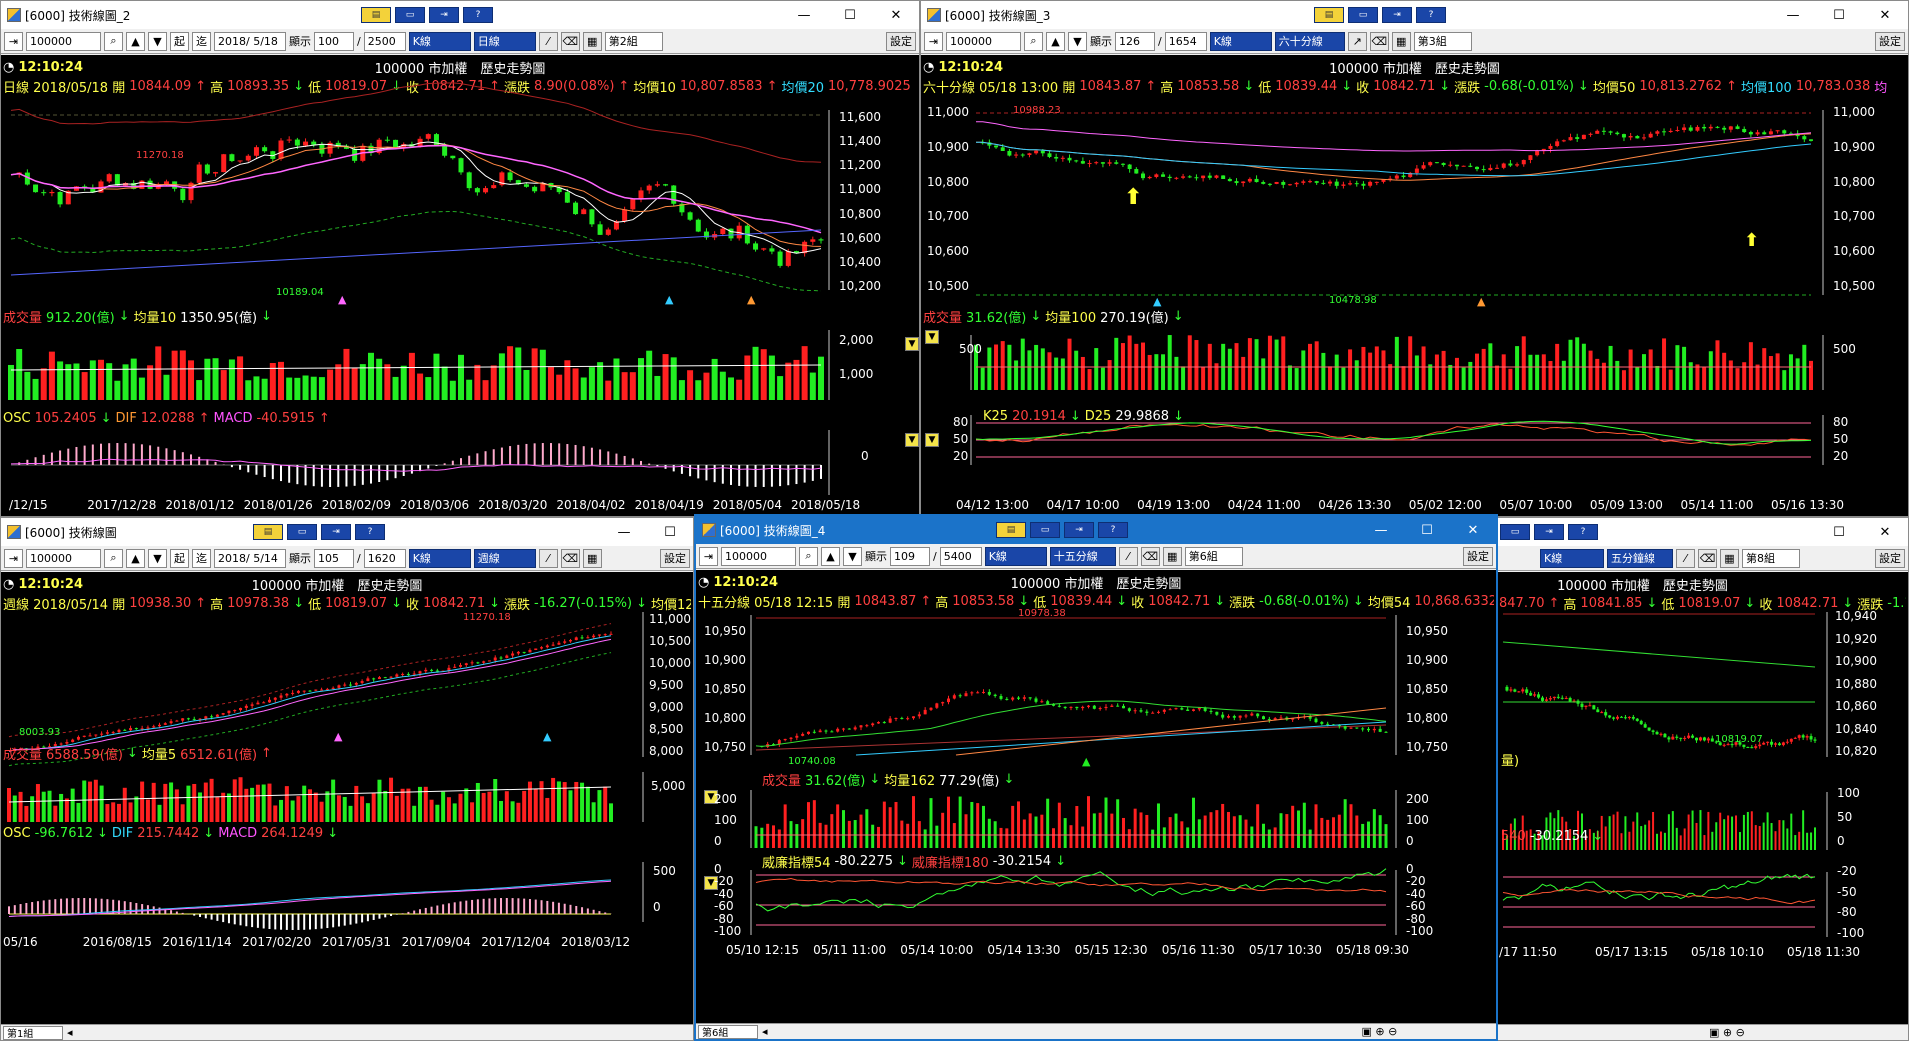 The image size is (1909, 1041). What do you see at coordinates (1702, 532) in the screenshot?
I see `title-bar: ▭ ⇥? ☐ ✕` at bounding box center [1702, 532].